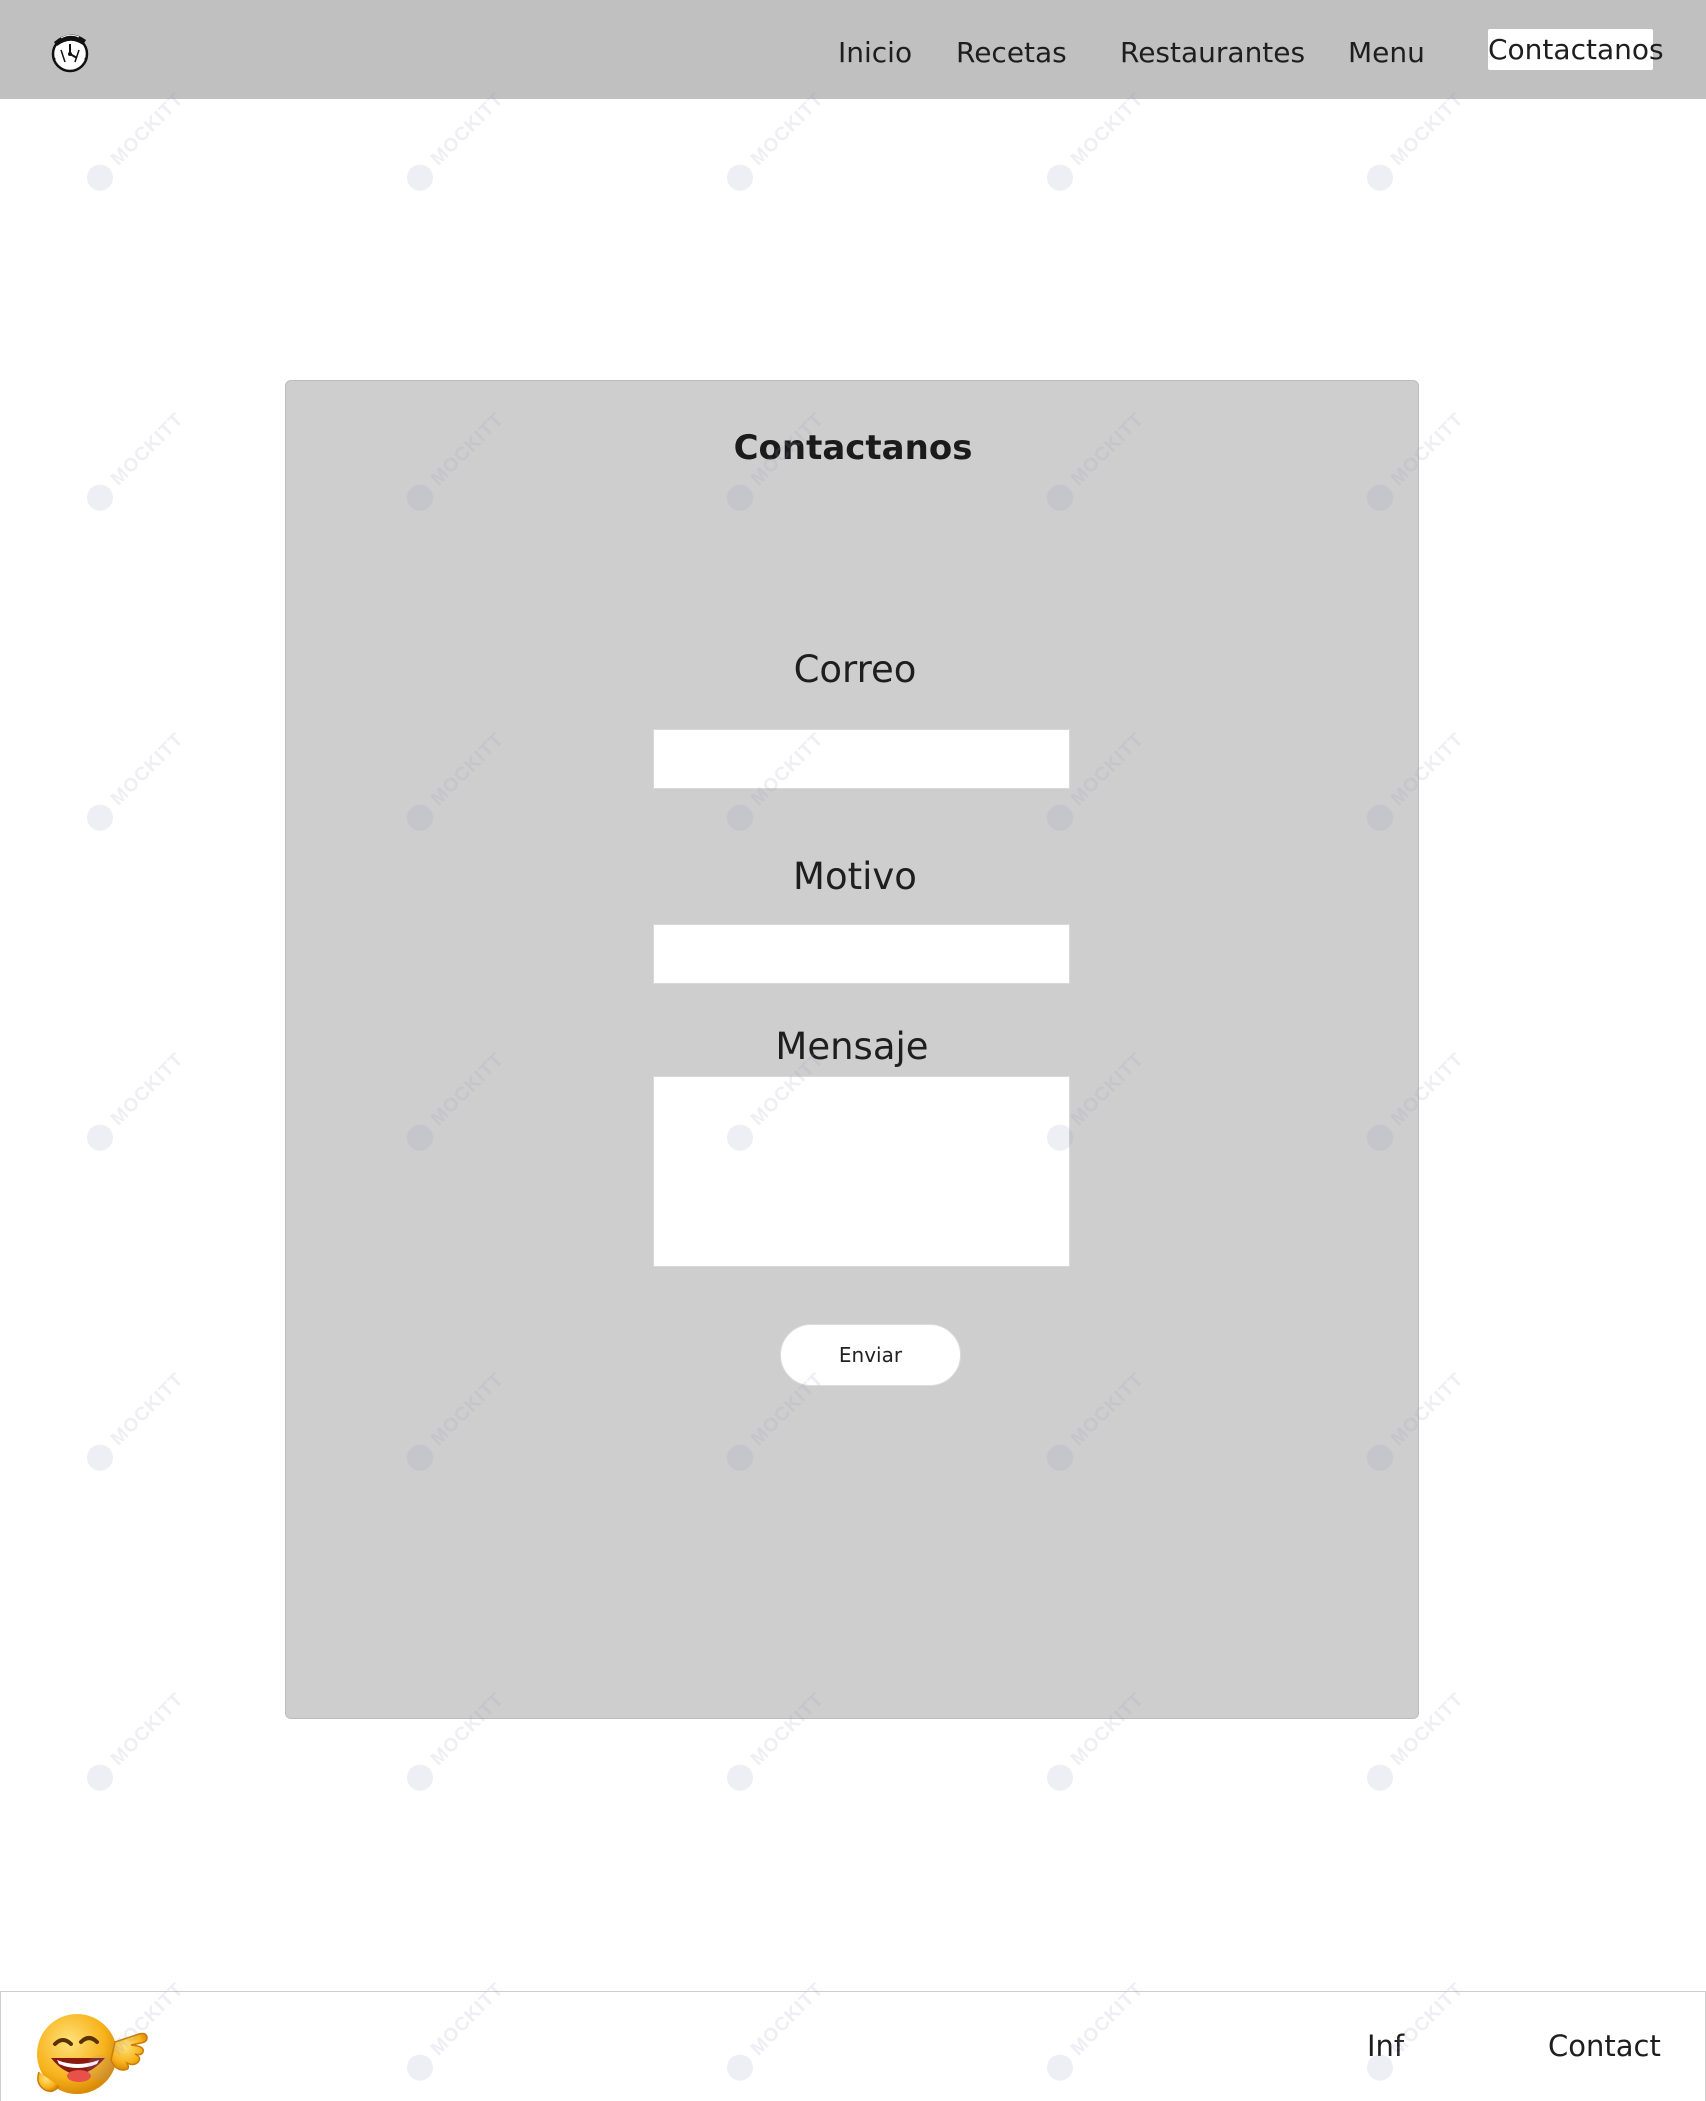 This screenshot has height=2101, width=1706. I want to click on nav-link-contactanos: Contactanos, so click(1576, 49).